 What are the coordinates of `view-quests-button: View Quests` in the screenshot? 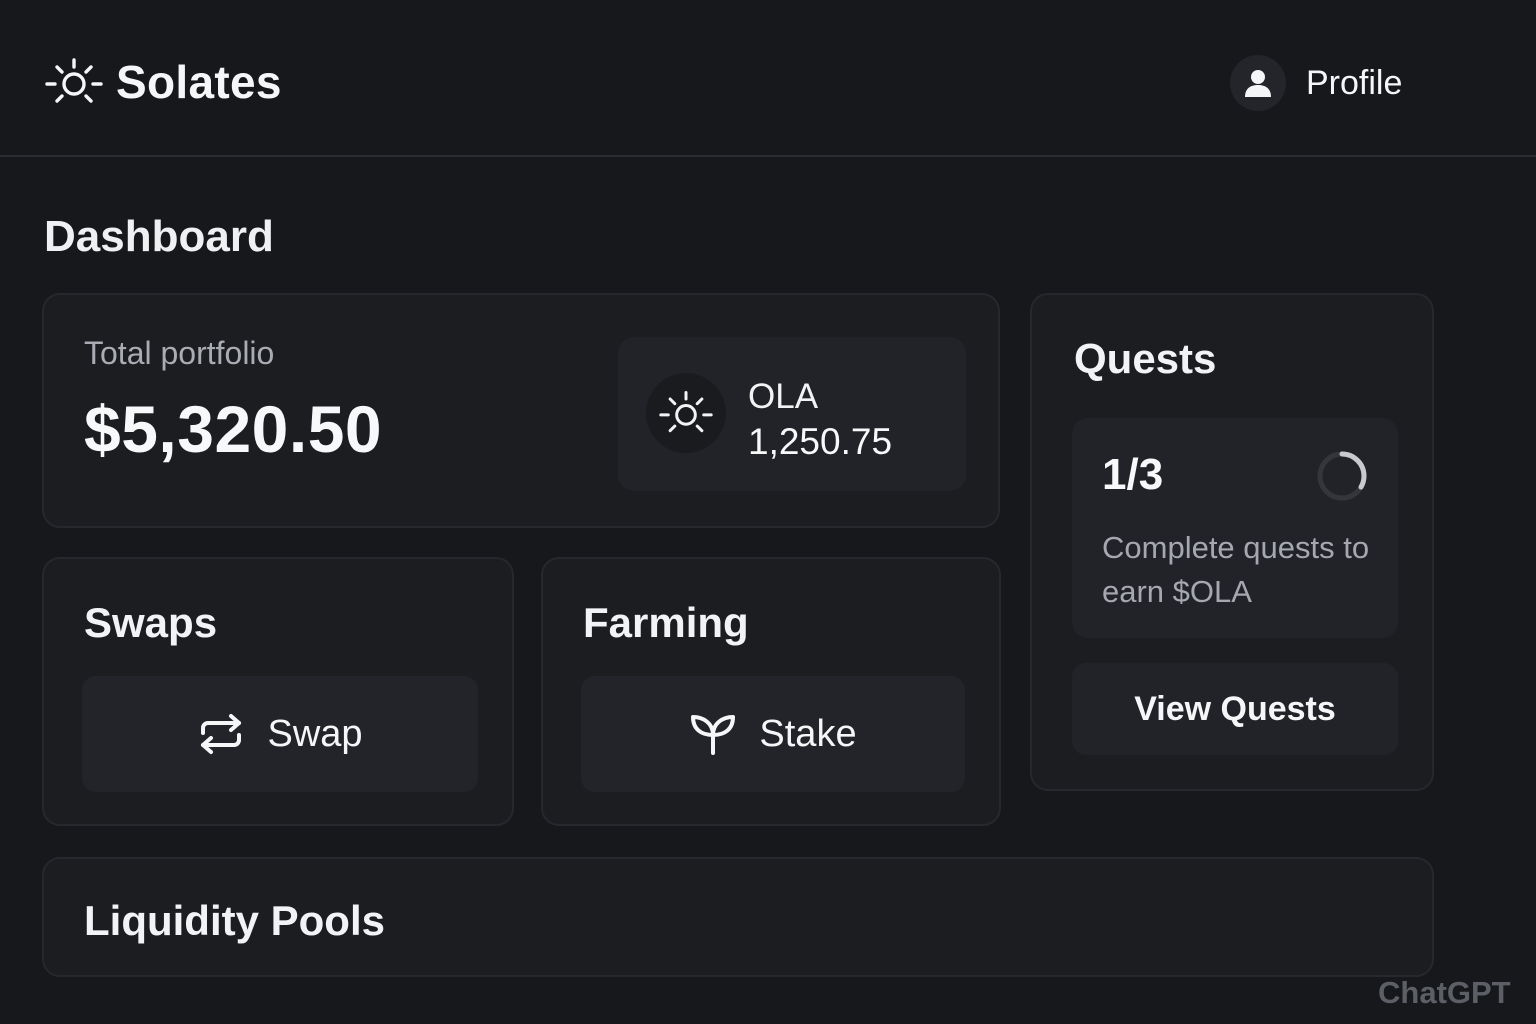 It's located at (1235, 709).